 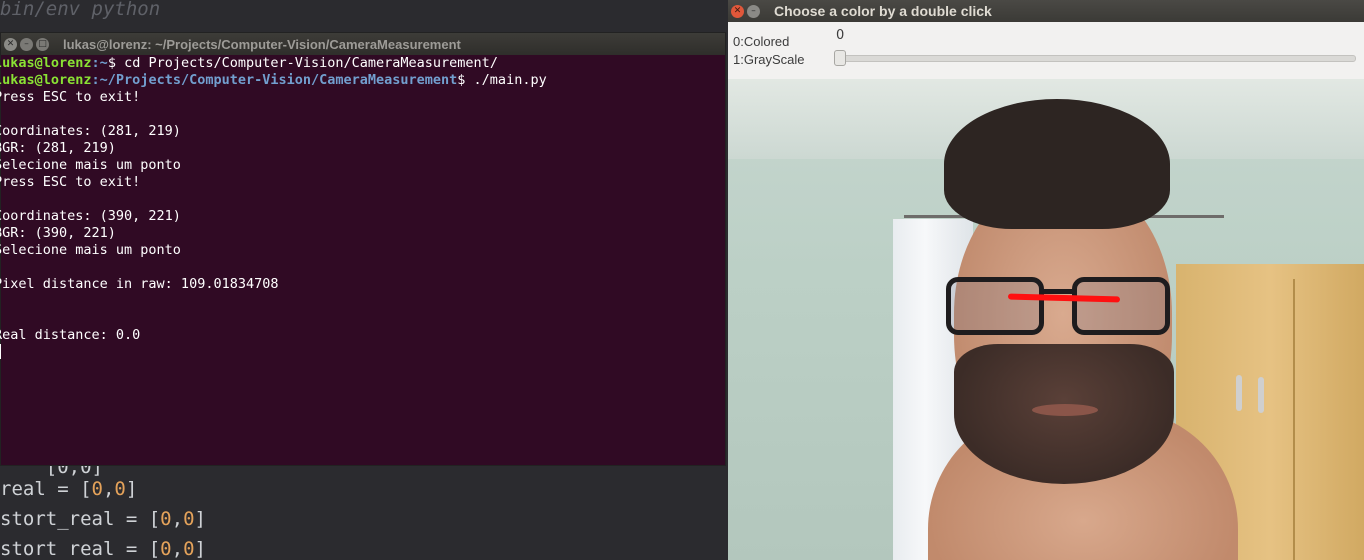 What do you see at coordinates (1058, 291) in the screenshot?
I see `glasses-bridge` at bounding box center [1058, 291].